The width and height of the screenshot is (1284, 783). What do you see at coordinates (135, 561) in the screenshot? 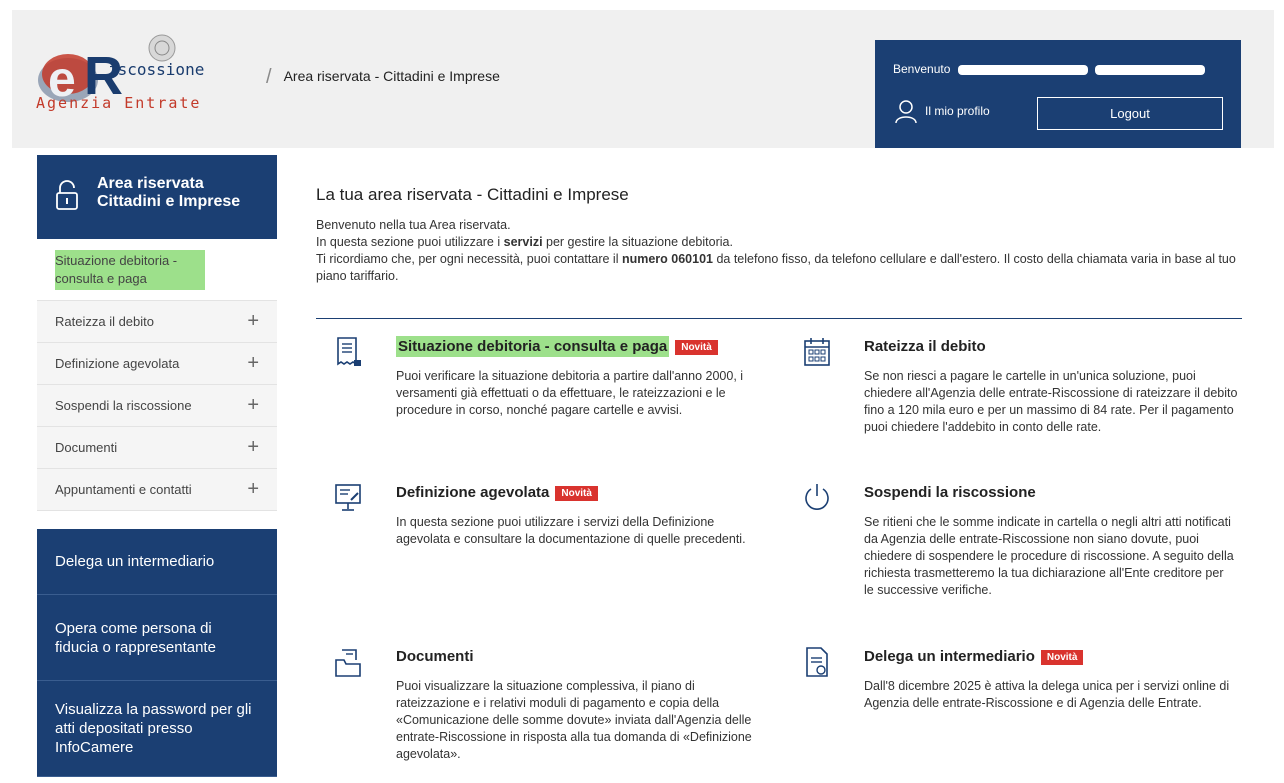
I see `sidebar-link-label: Delega un intermediario` at bounding box center [135, 561].